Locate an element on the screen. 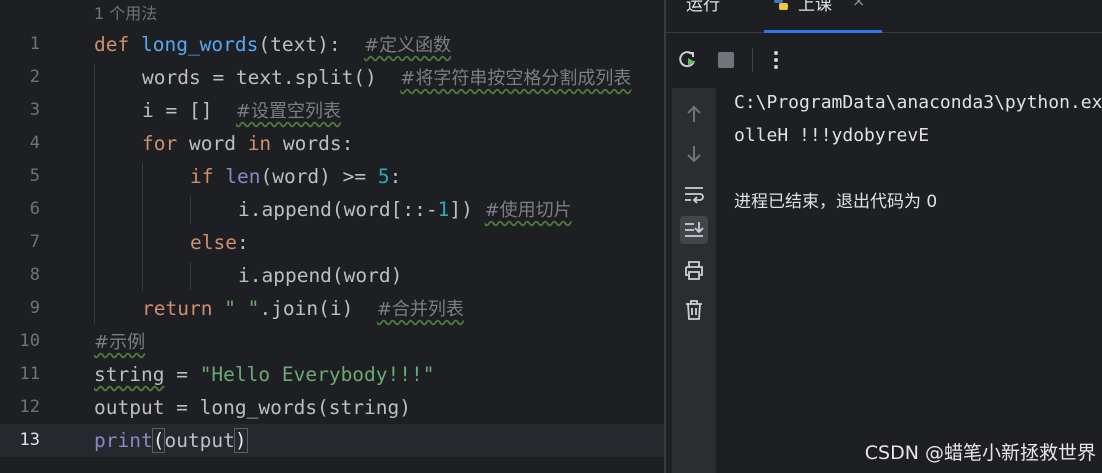 The image size is (1102, 473). scroll-to-end-glyph is located at coordinates (694, 229).